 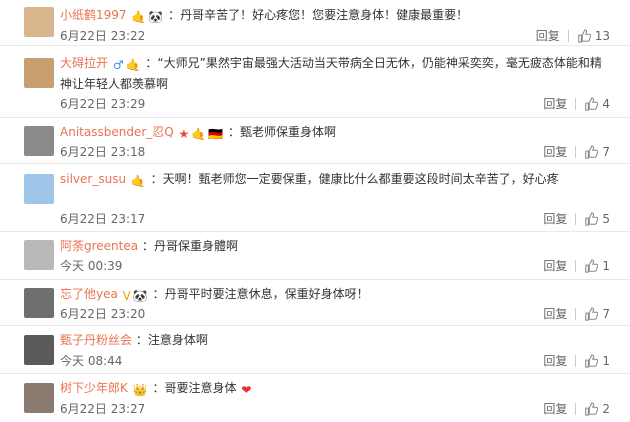 I want to click on comment-time: 6月22日 23:18, so click(x=103, y=152).